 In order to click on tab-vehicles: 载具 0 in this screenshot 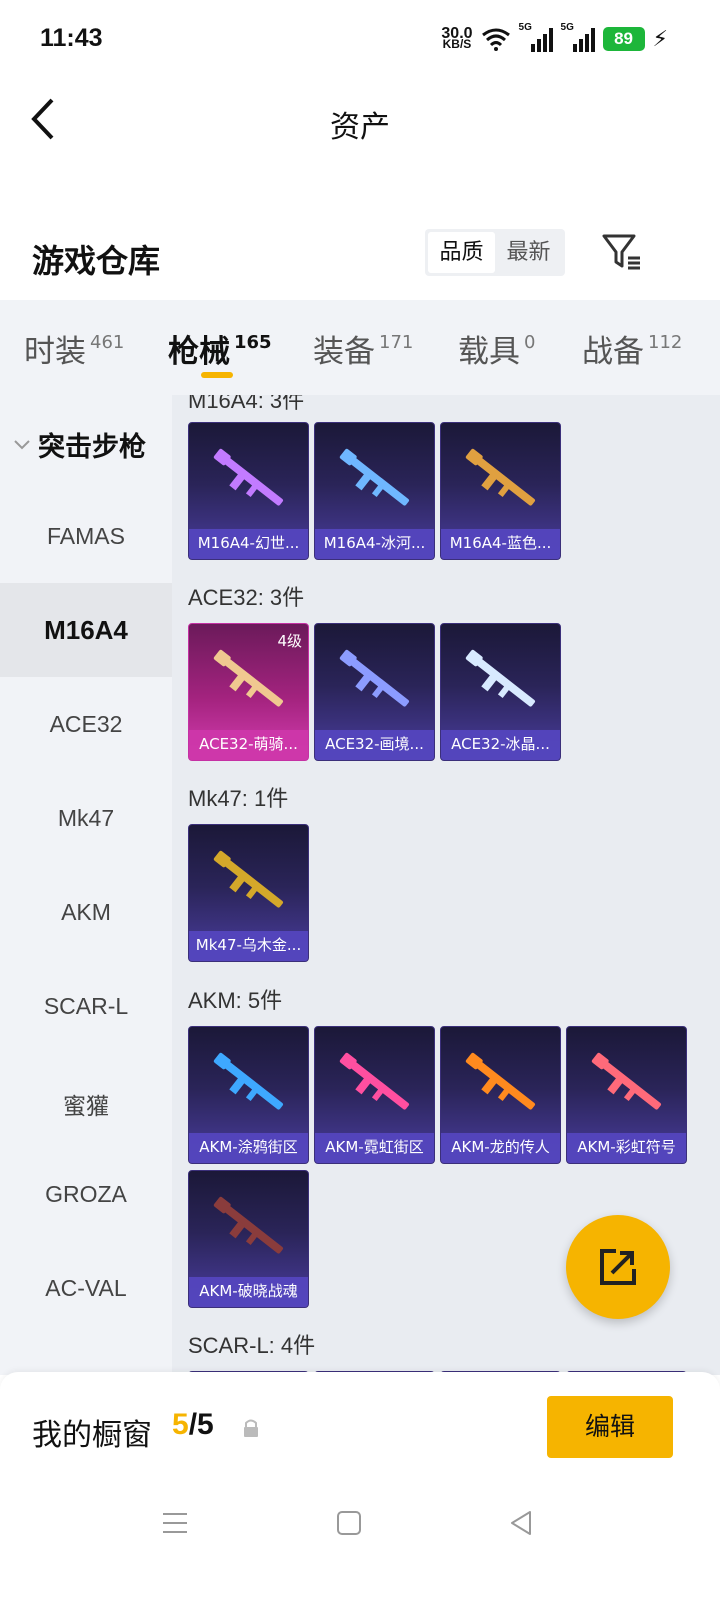, I will do `click(496, 348)`.